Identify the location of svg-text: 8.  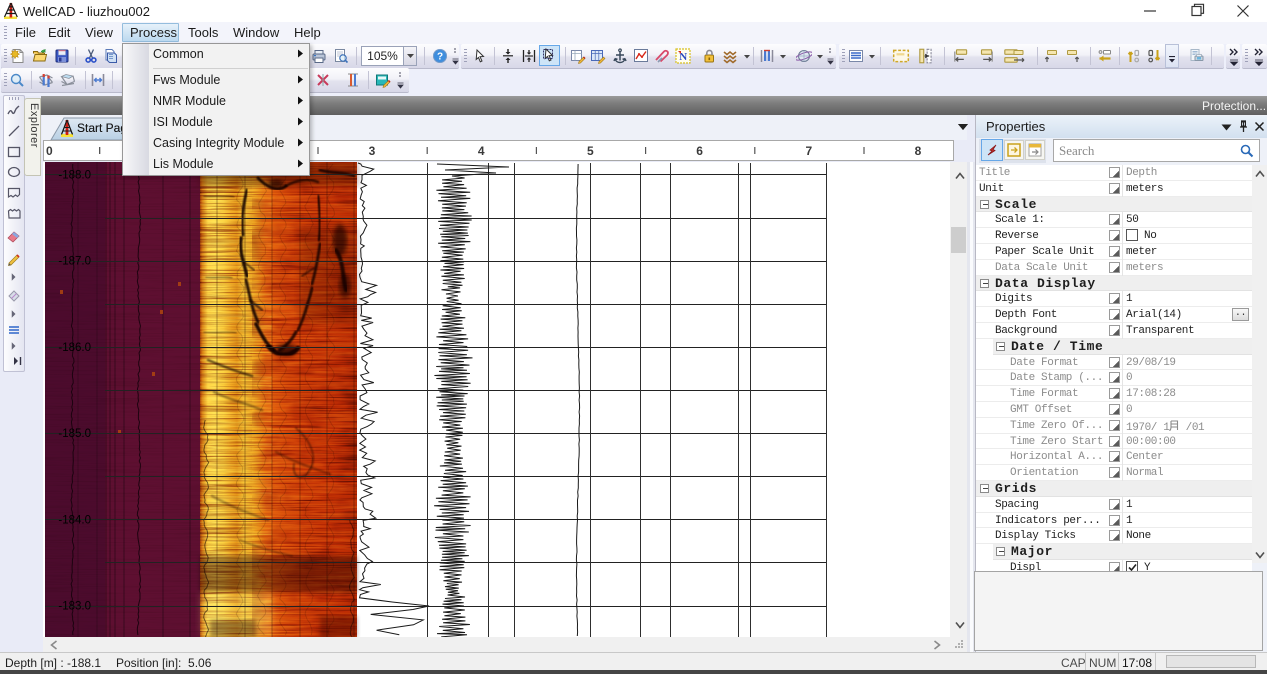
(918, 151).